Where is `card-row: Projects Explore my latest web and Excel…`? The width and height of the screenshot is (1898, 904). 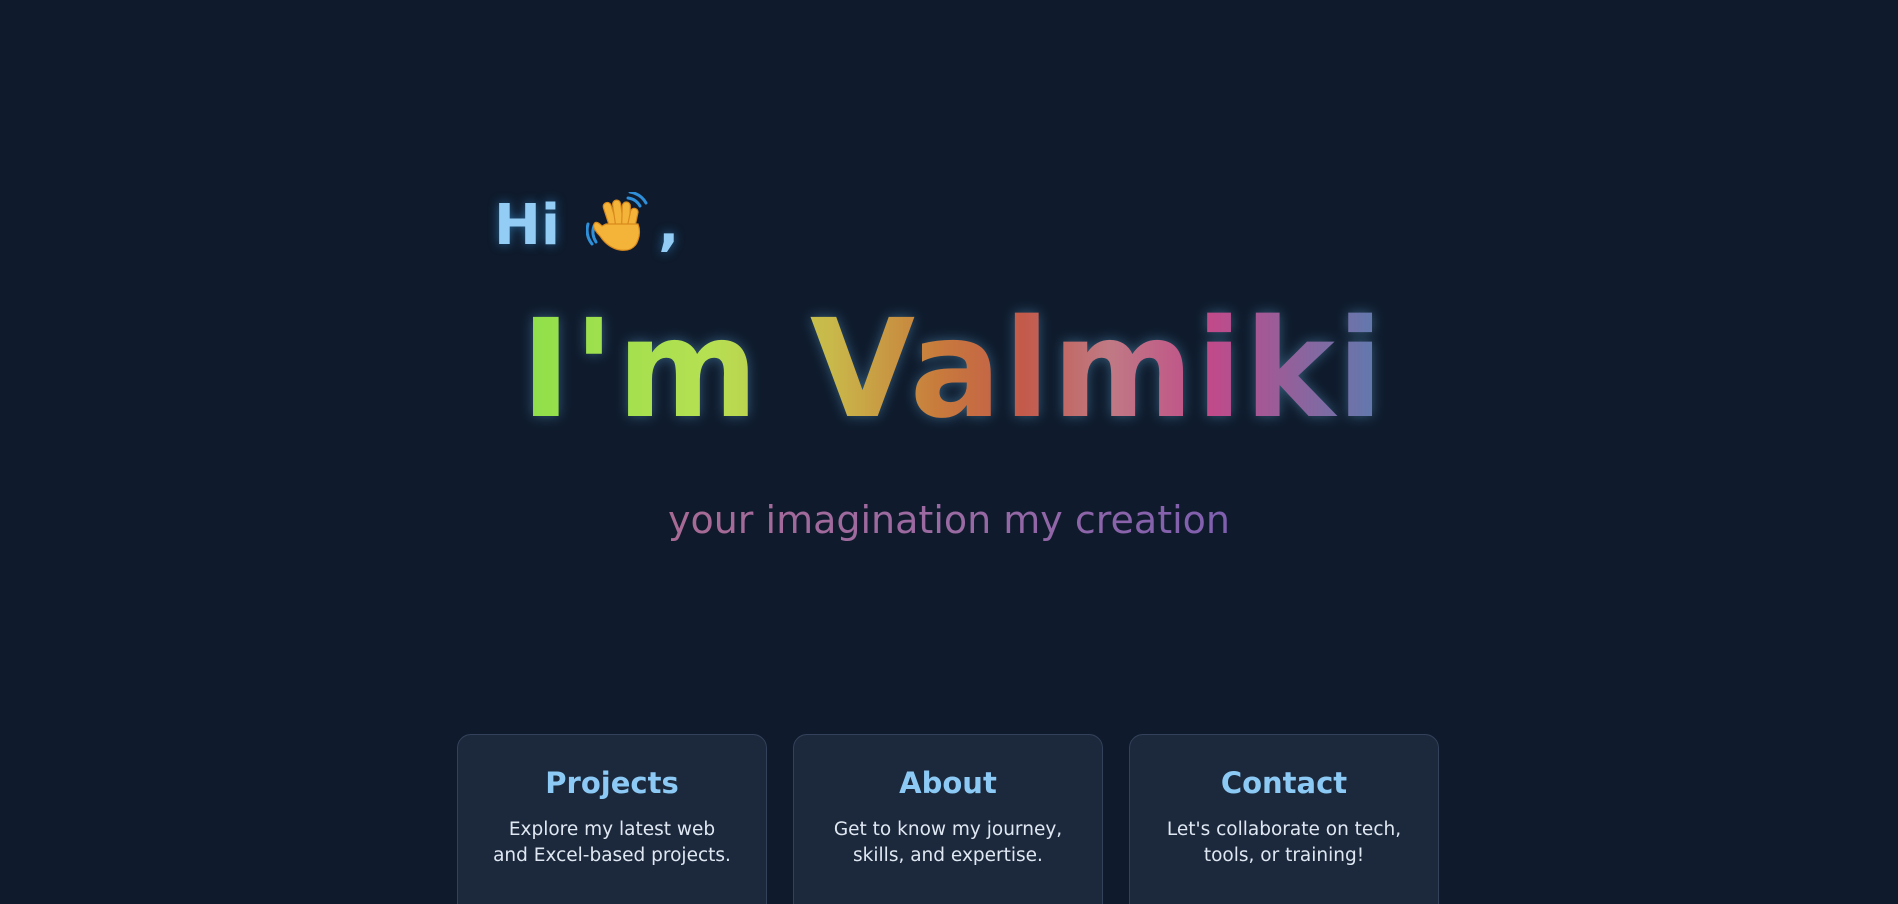
card-row: Projects Explore my latest web and Excel… is located at coordinates (948, 819).